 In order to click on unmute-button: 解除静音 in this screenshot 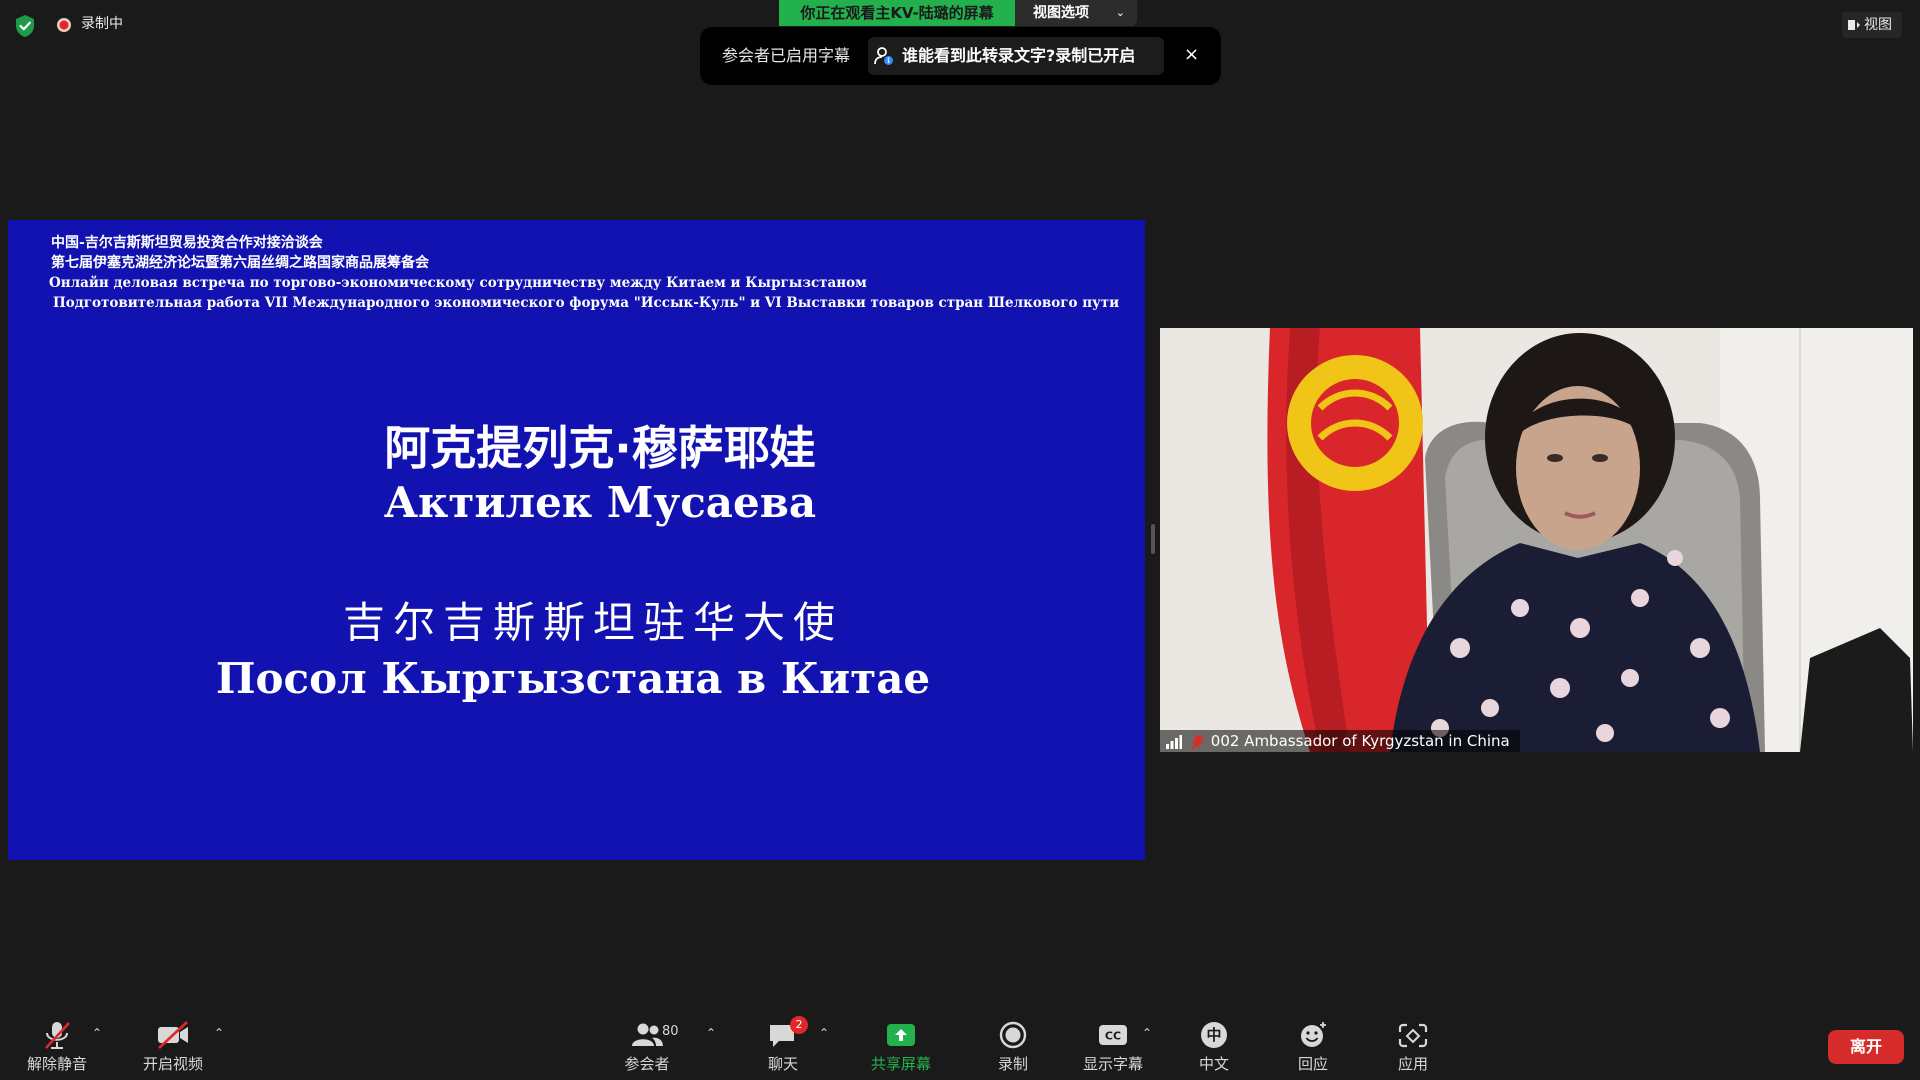, I will do `click(57, 1047)`.